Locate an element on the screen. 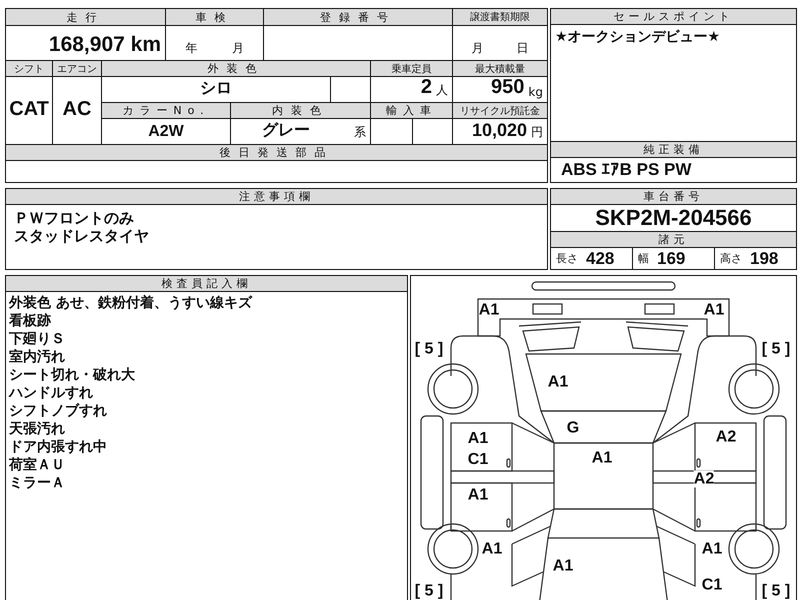 The image size is (800, 600). column-header: シフト is located at coordinates (29, 68).